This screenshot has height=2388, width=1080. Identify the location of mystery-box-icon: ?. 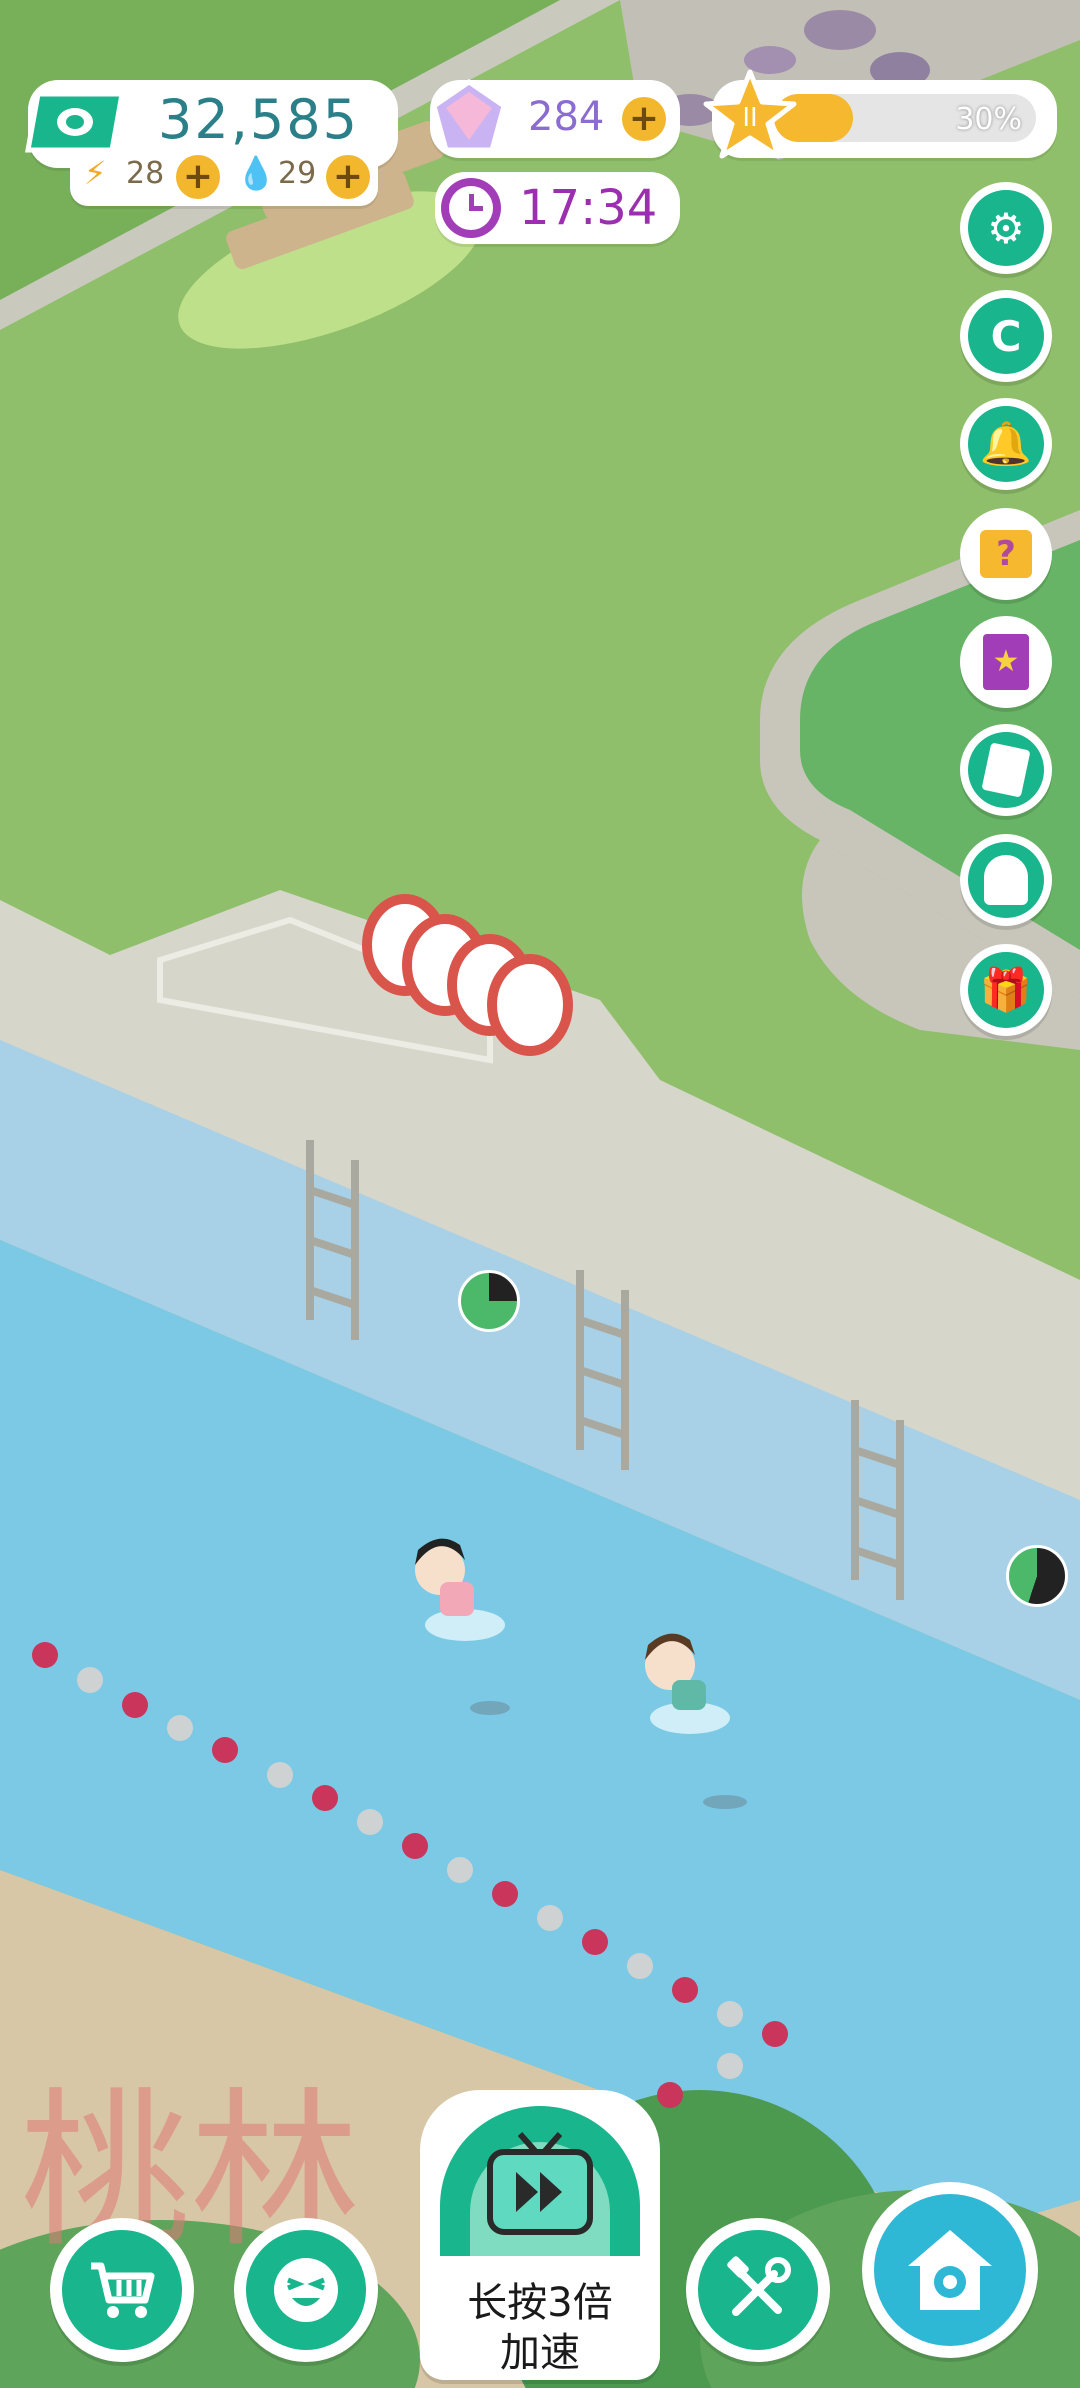
(1006, 554).